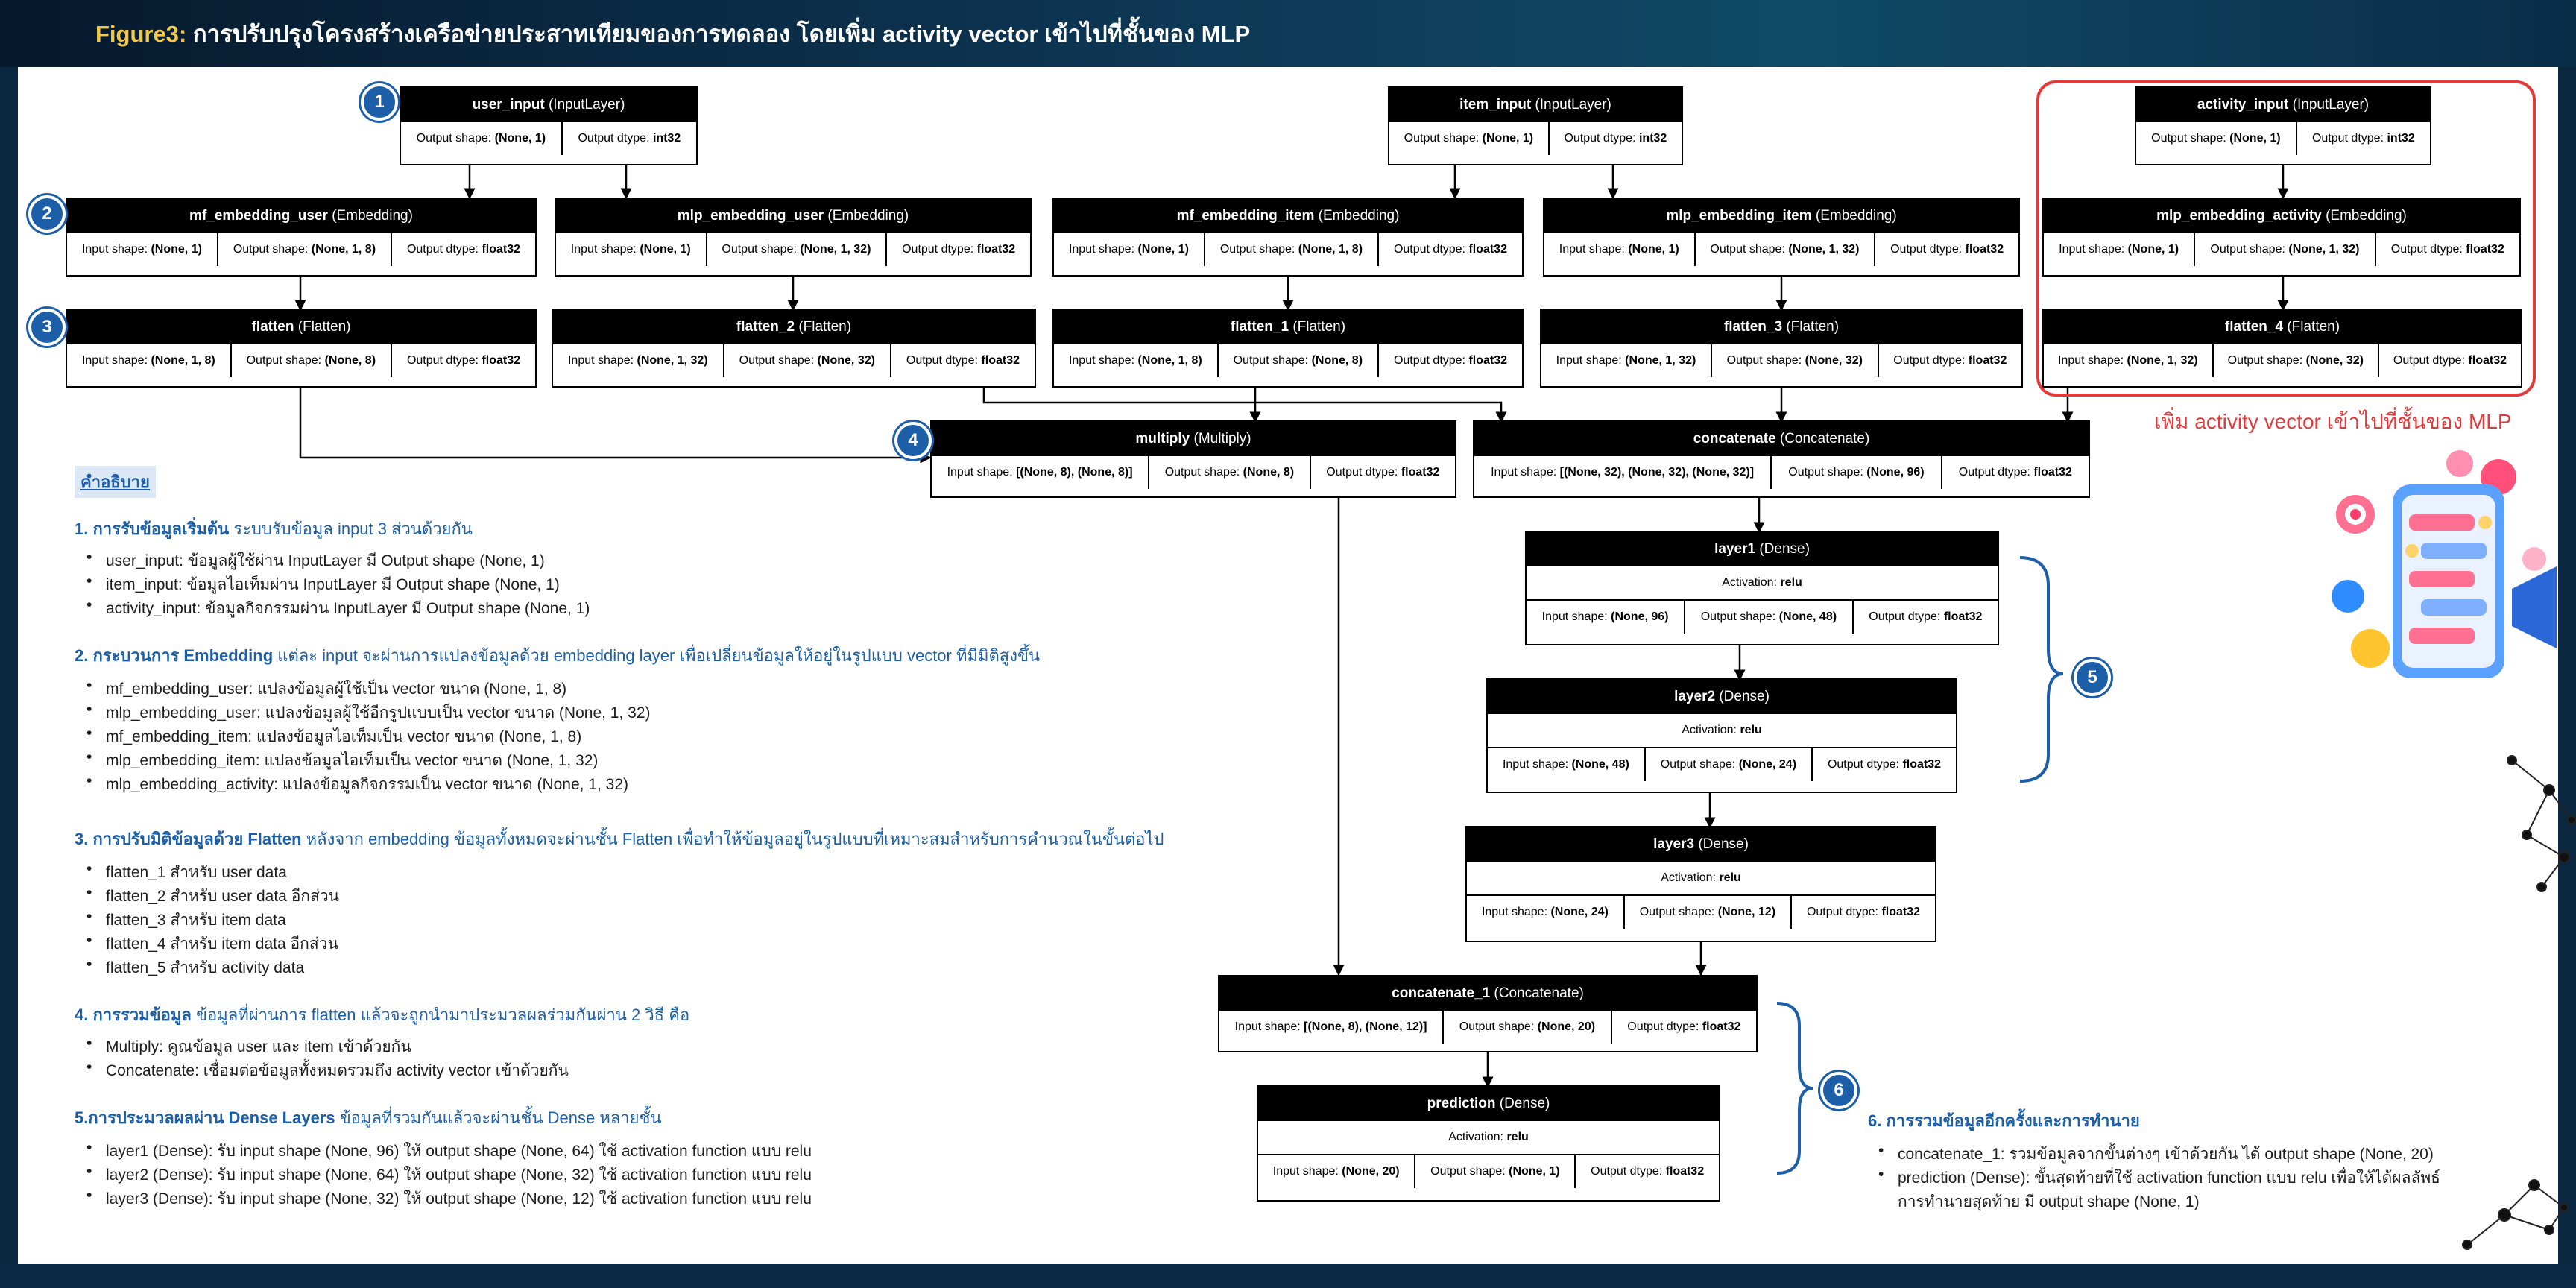  What do you see at coordinates (750, 216) in the screenshot?
I see `node-name: mlp_embedding_user` at bounding box center [750, 216].